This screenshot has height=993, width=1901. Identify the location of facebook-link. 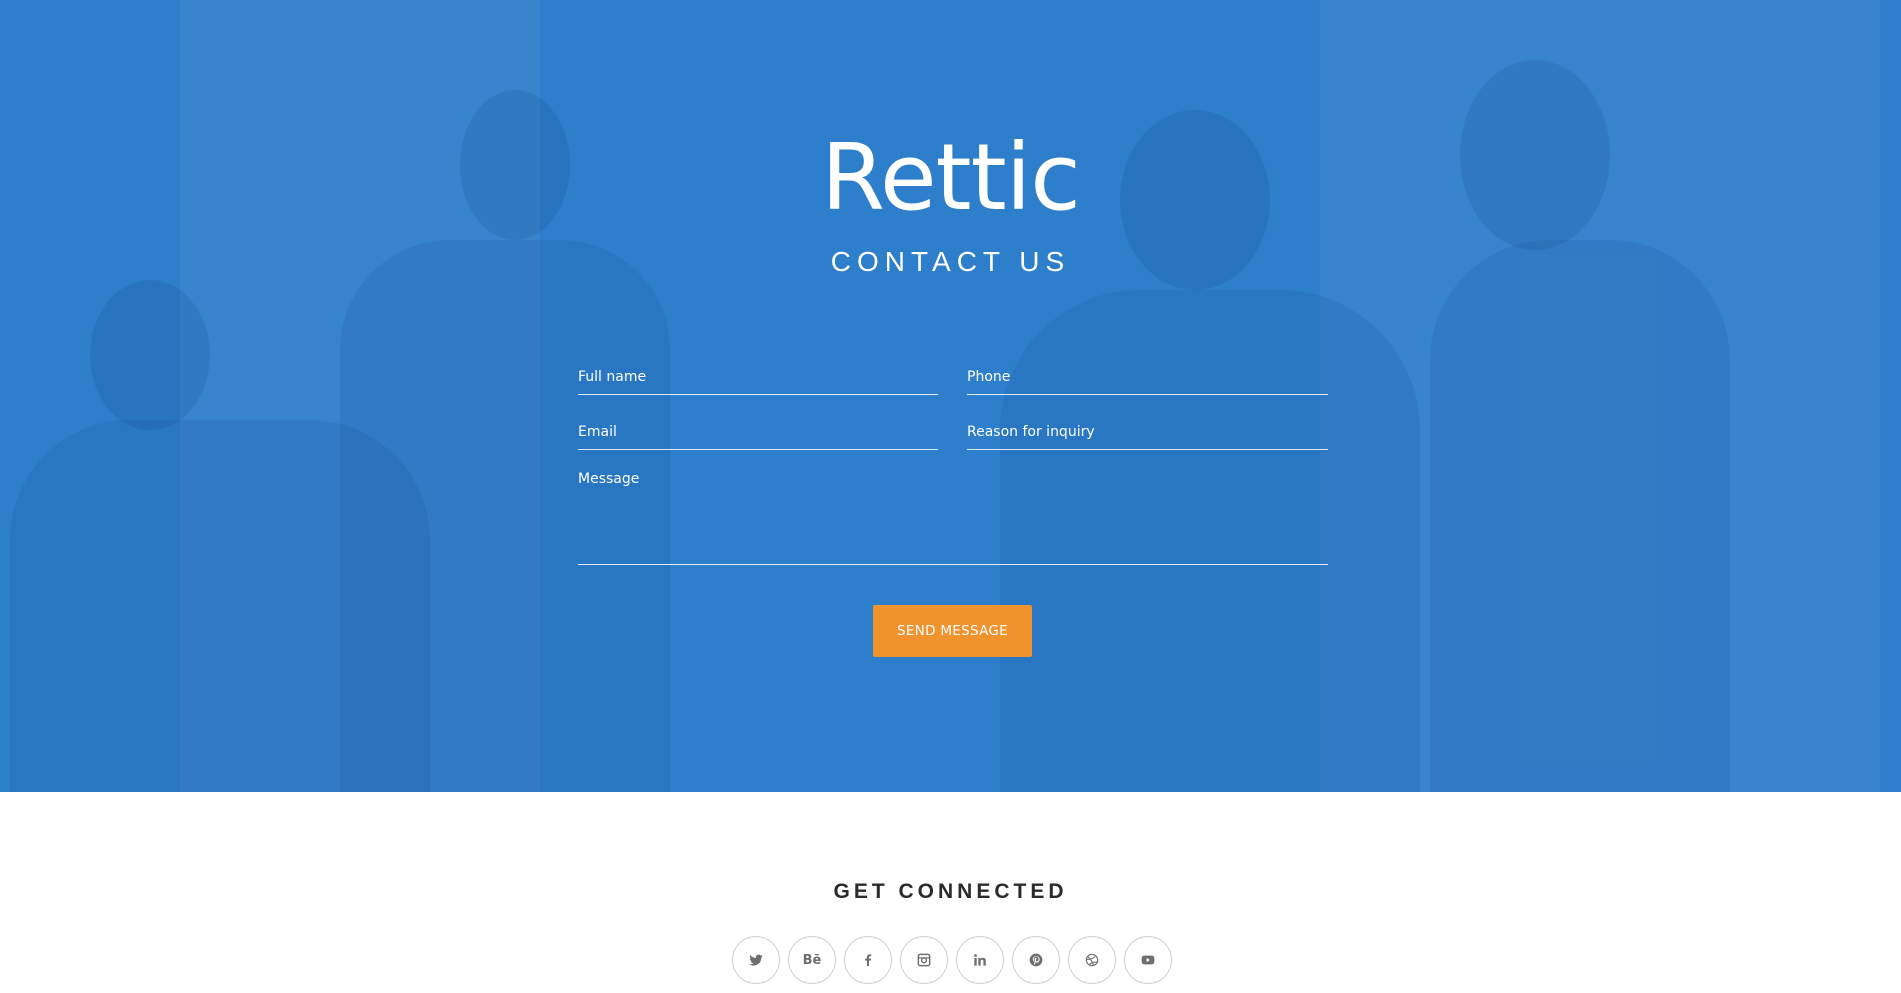
(868, 960).